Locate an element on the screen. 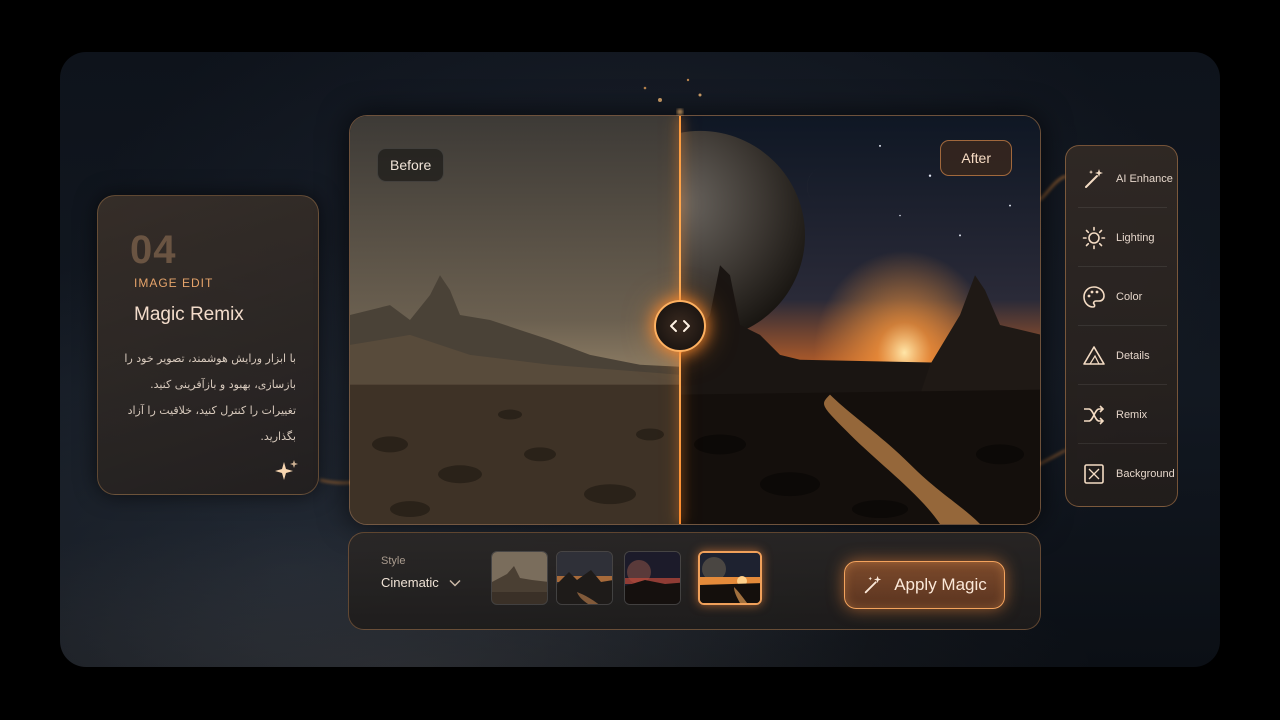  info-eyebrow: IMAGE EDIT is located at coordinates (174, 283).